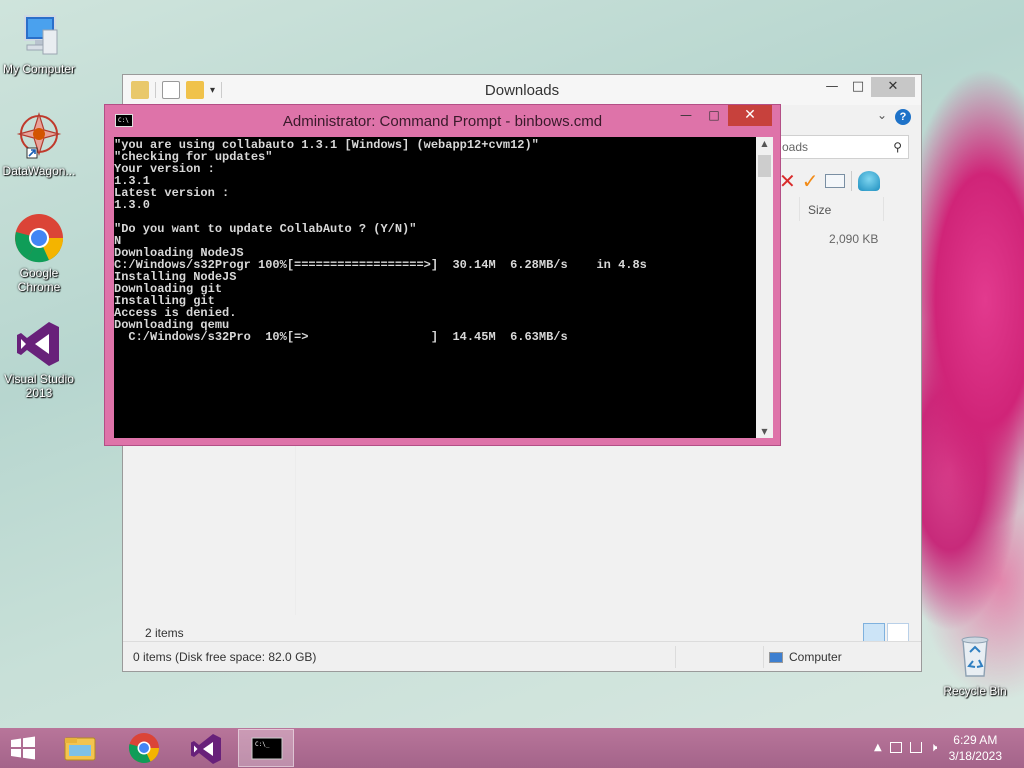  What do you see at coordinates (225, 657) in the screenshot?
I see `status-text: 0 items (Disk free space: 82.0 GB)` at bounding box center [225, 657].